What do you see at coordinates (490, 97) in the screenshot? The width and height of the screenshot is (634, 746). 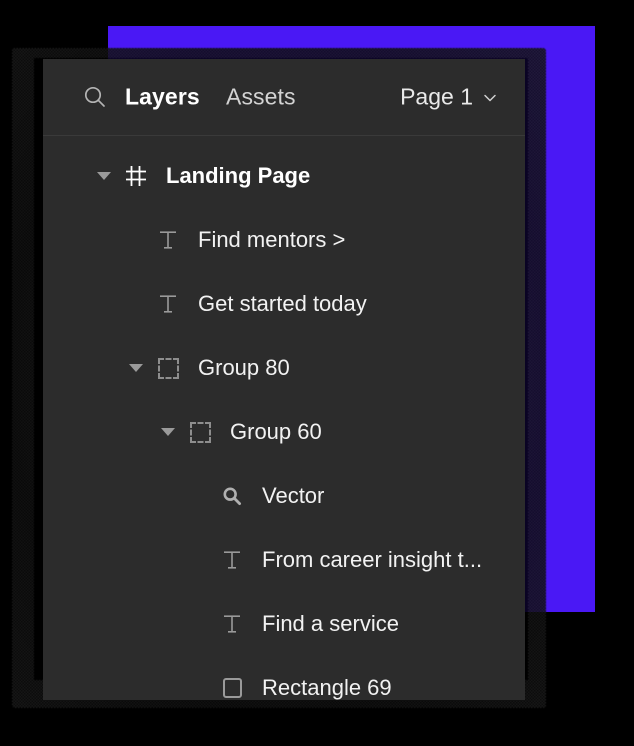 I see `chevron-down-icon` at bounding box center [490, 97].